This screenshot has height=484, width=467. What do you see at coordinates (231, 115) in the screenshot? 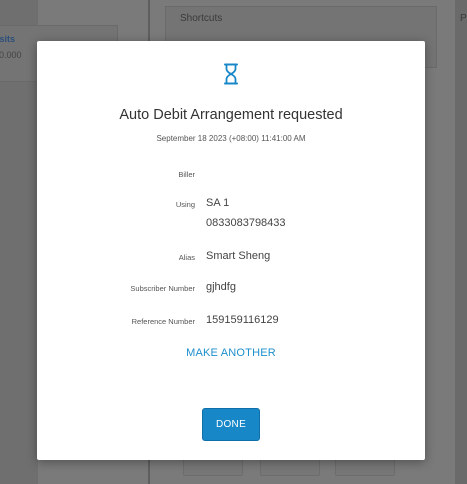
I see `dialog-title: Auto Debit Arrangement requested` at bounding box center [231, 115].